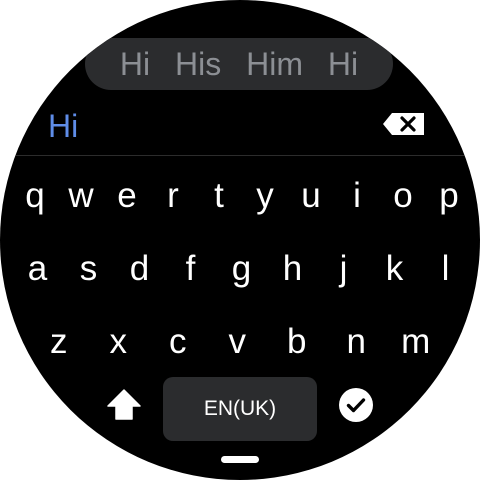 This screenshot has height=480, width=480. I want to click on key-m: m, so click(416, 342).